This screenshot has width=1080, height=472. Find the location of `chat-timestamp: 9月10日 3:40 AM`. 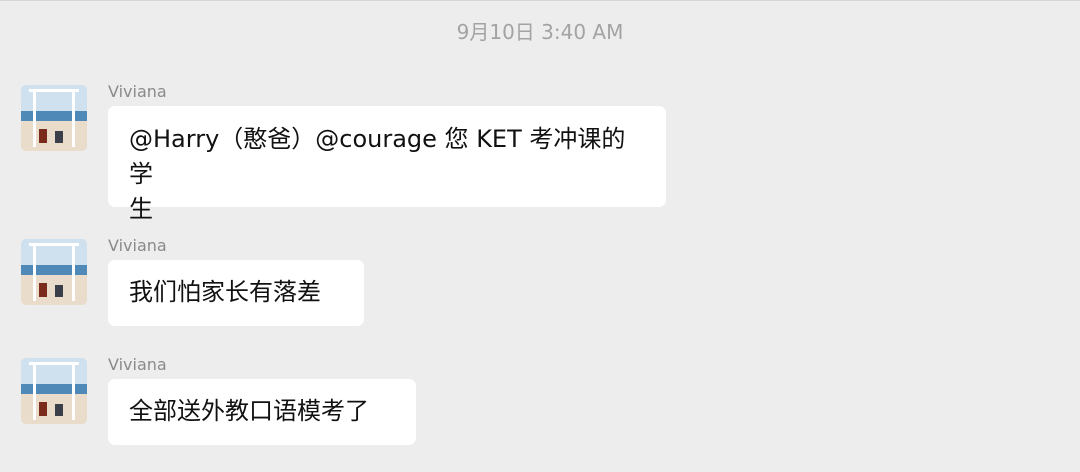

chat-timestamp: 9月10日 3:40 AM is located at coordinates (540, 32).